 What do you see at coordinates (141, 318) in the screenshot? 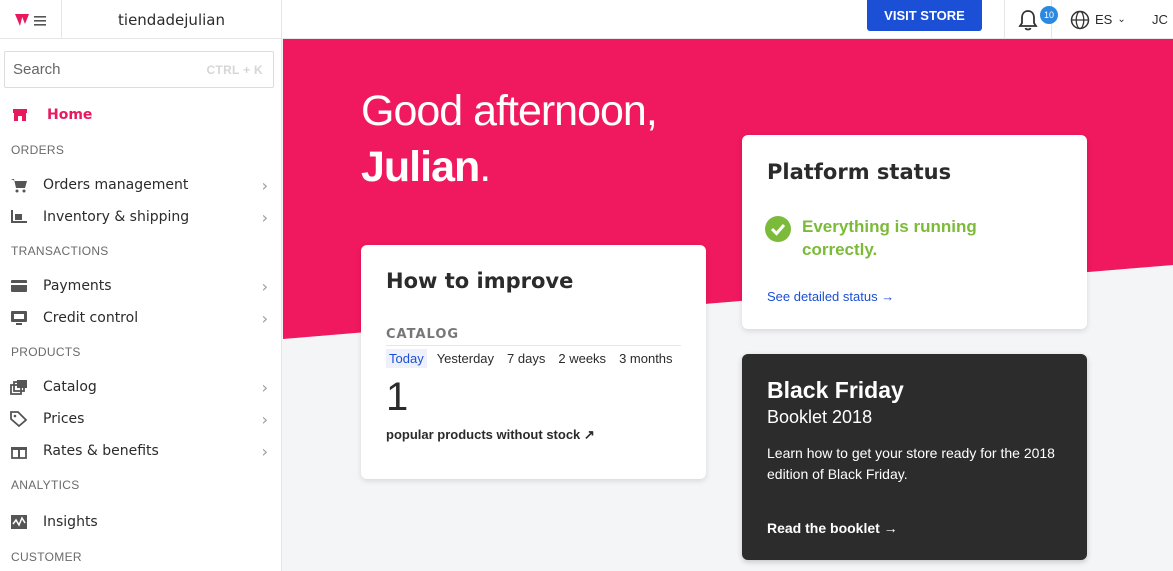
I see `sidebar-item-credit-control: Credit control ›` at bounding box center [141, 318].